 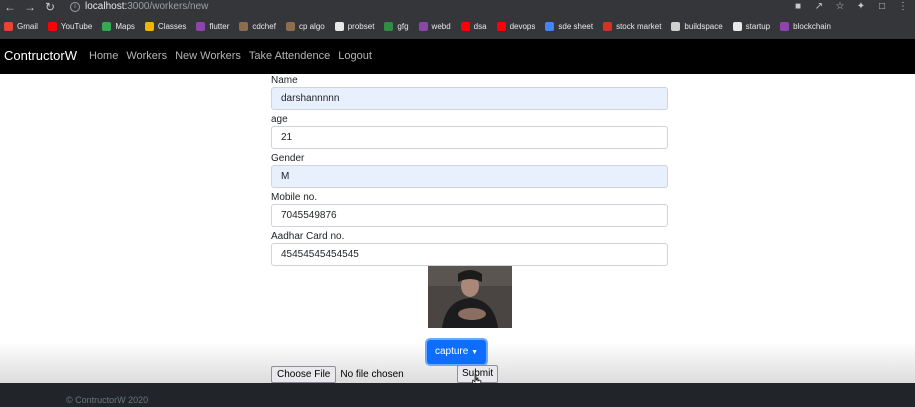 What do you see at coordinates (311, 26) in the screenshot?
I see `bookmark-label: cp algo` at bounding box center [311, 26].